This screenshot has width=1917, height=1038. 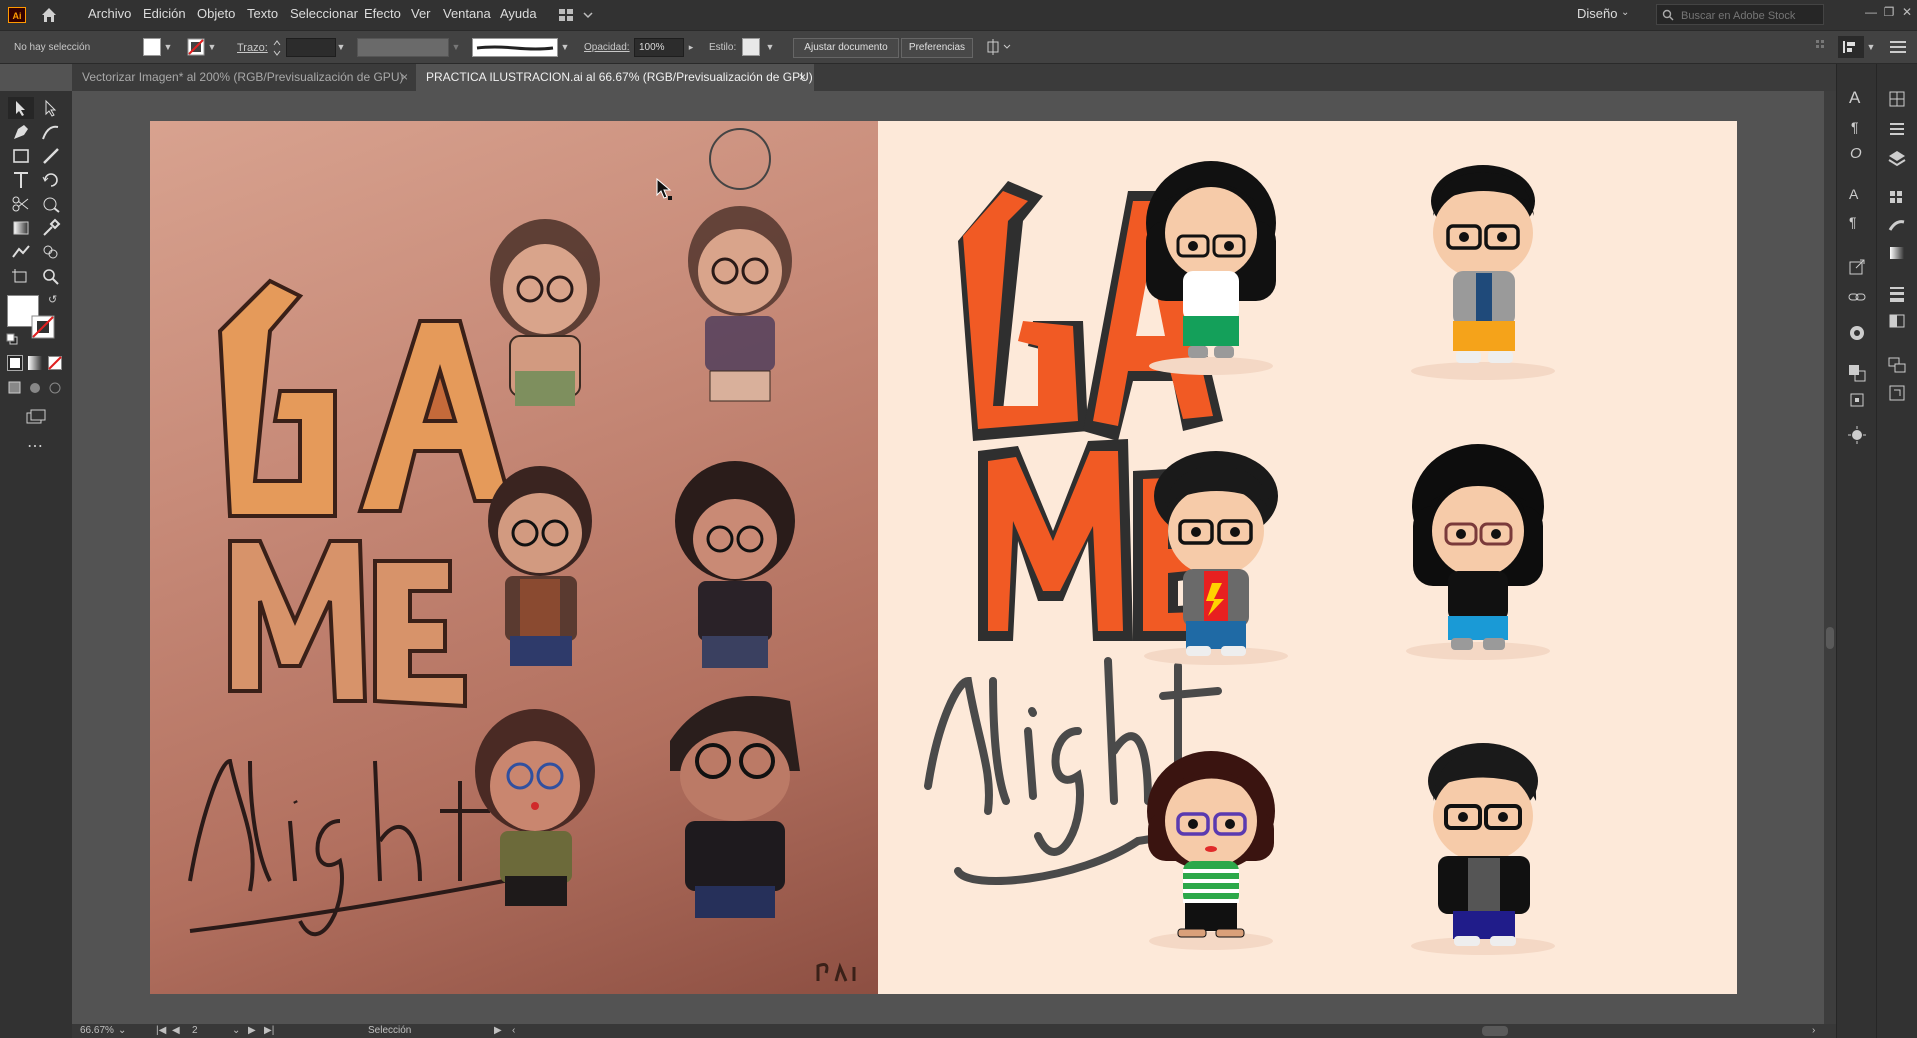 I want to click on warp-tool, so click(x=51, y=204).